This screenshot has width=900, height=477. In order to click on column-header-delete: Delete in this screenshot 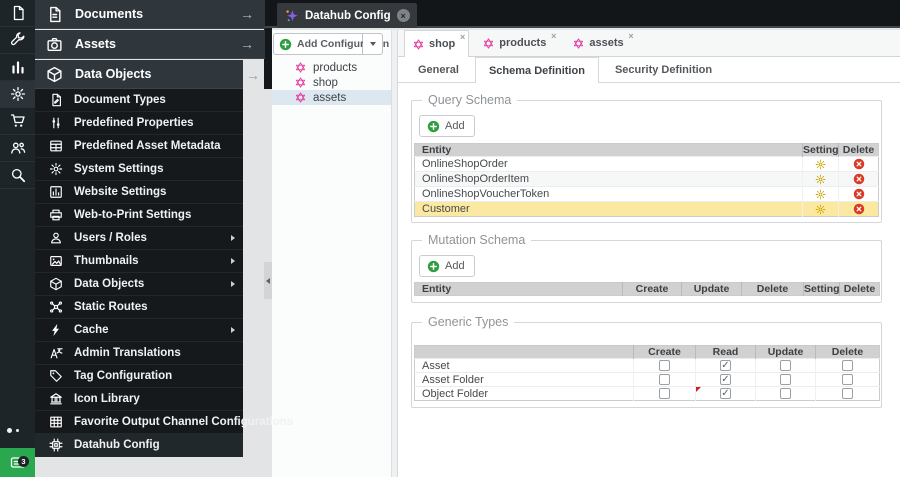, I will do `click(858, 150)`.